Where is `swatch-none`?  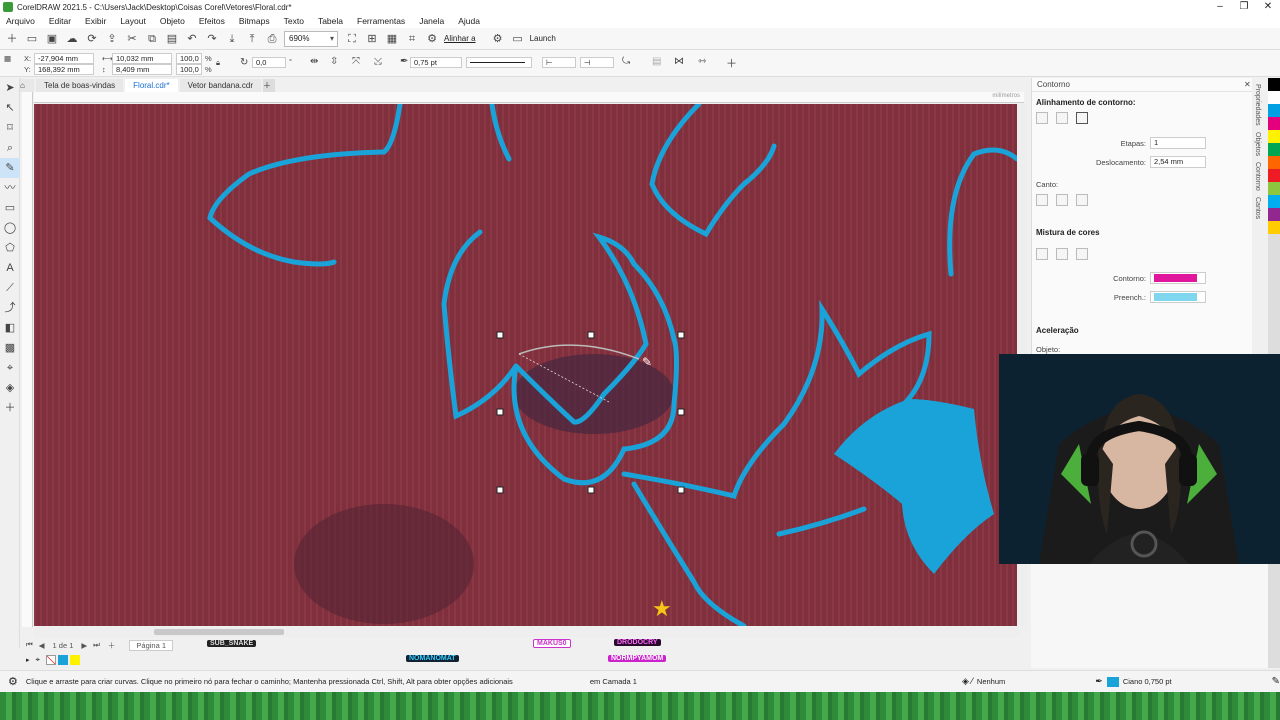
swatch-none is located at coordinates (51, 660).